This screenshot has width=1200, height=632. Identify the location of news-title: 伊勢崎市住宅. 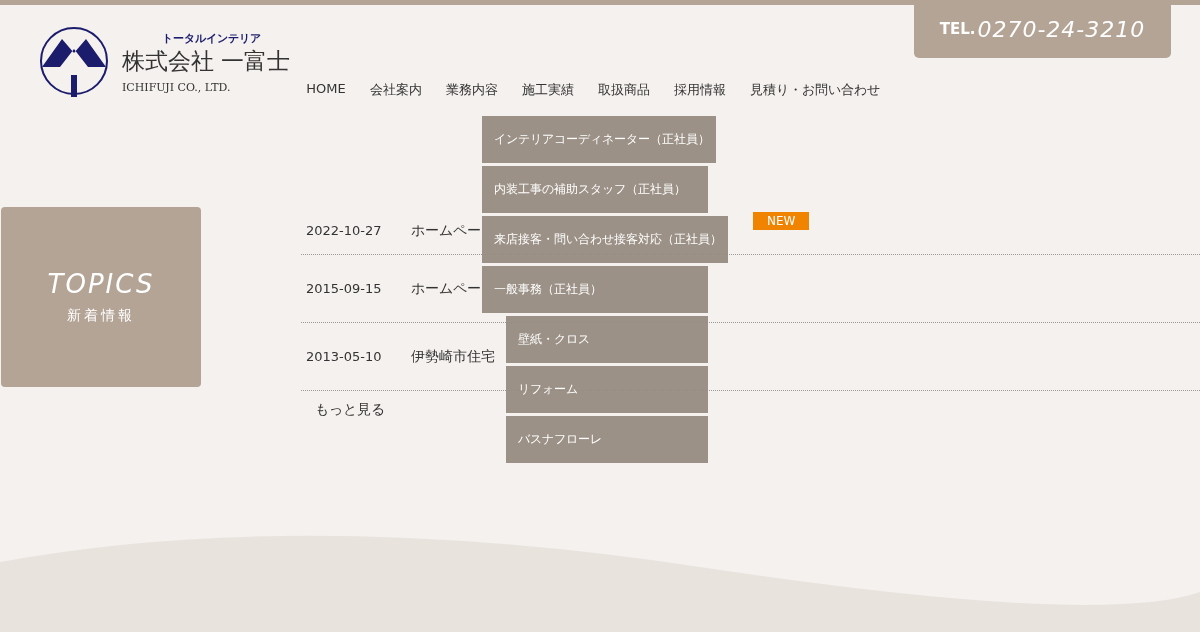
(453, 356).